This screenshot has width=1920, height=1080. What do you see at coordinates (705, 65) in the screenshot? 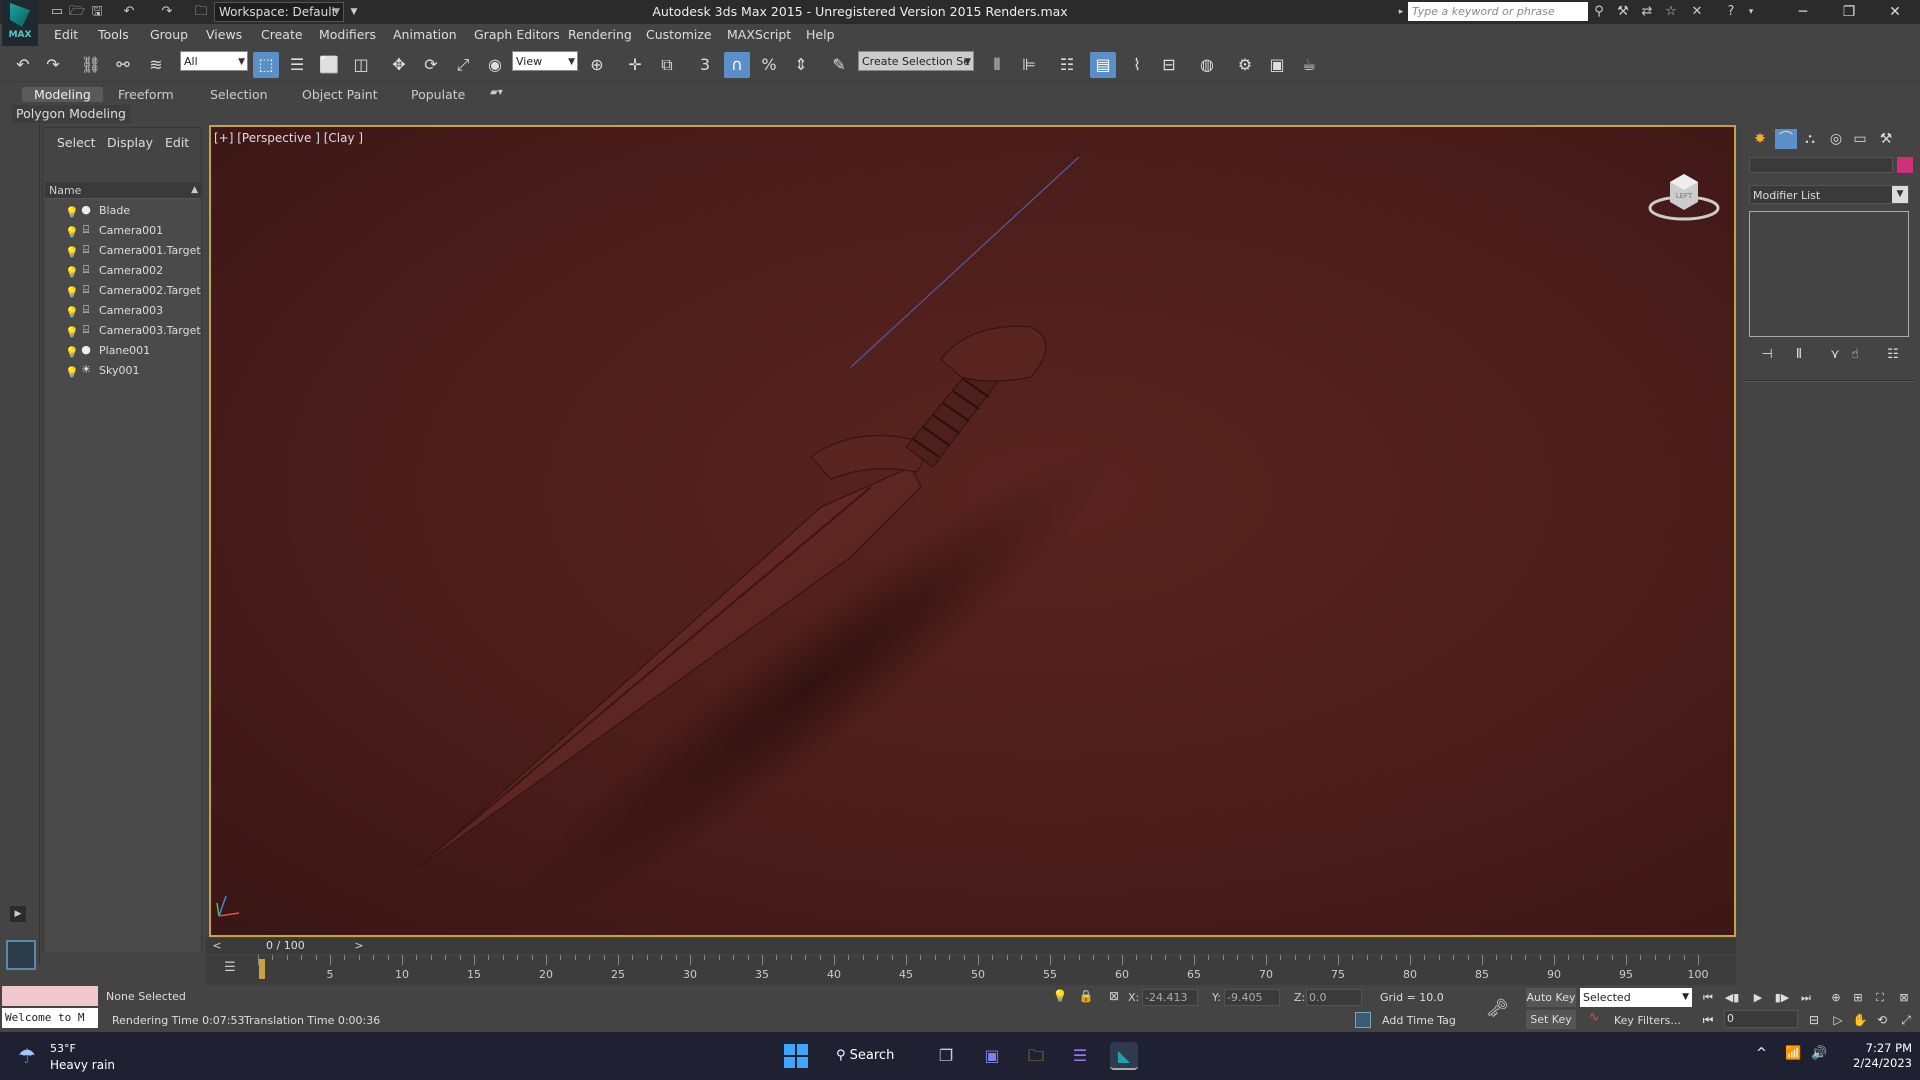
I see `snap-toggle-icon: 3` at bounding box center [705, 65].